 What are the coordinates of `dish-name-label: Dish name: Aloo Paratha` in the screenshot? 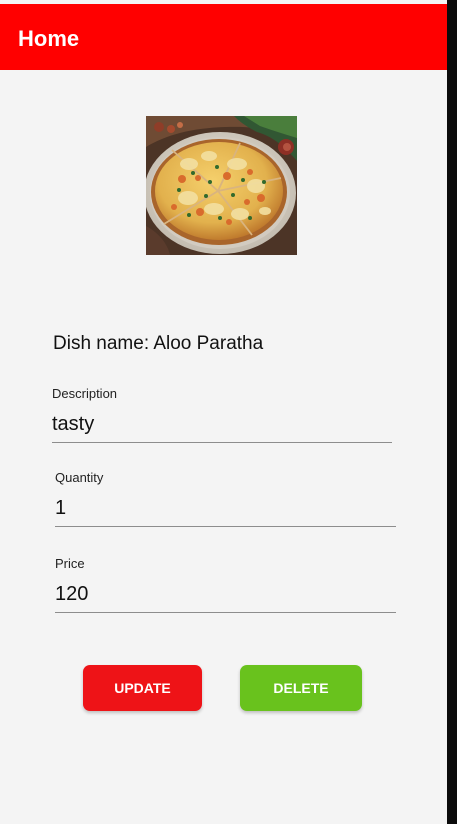 It's located at (158, 343).